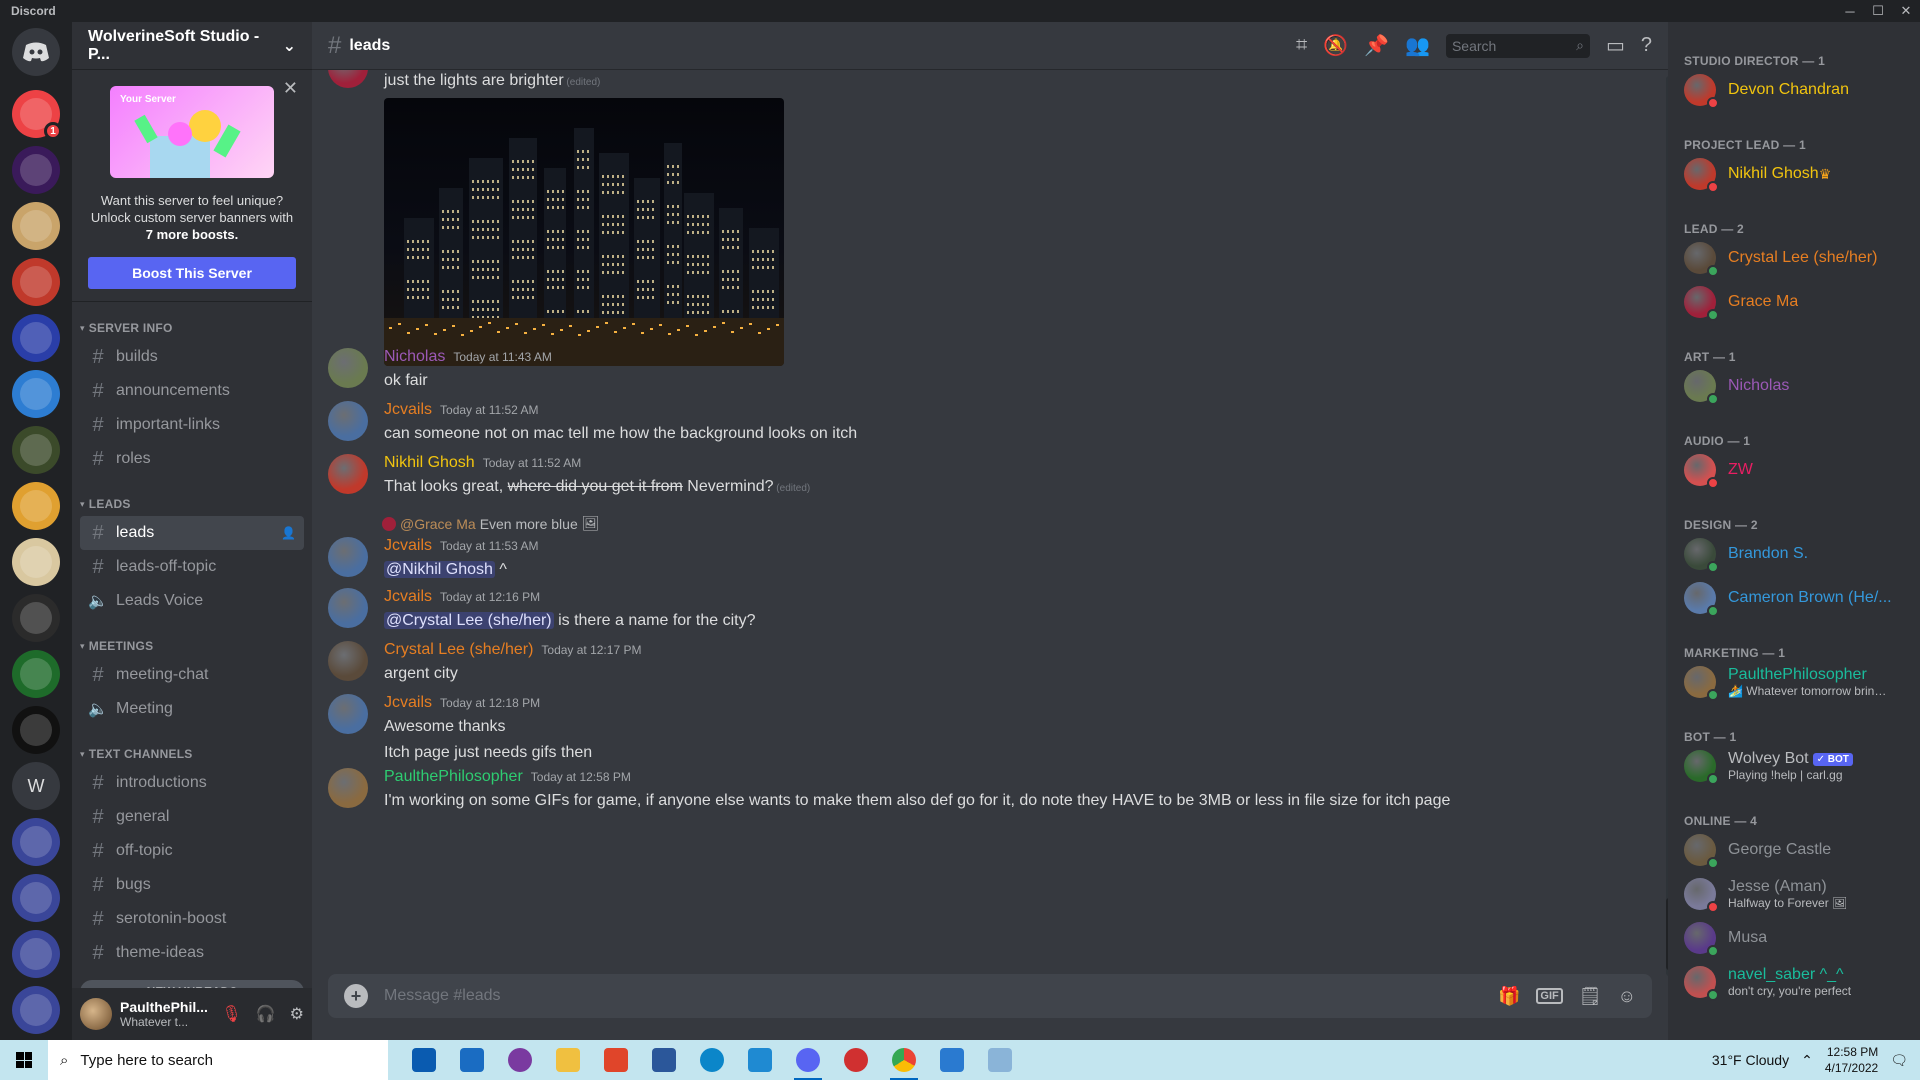  What do you see at coordinates (266, 1014) in the screenshot?
I see `headphones-icon: 🎧` at bounding box center [266, 1014].